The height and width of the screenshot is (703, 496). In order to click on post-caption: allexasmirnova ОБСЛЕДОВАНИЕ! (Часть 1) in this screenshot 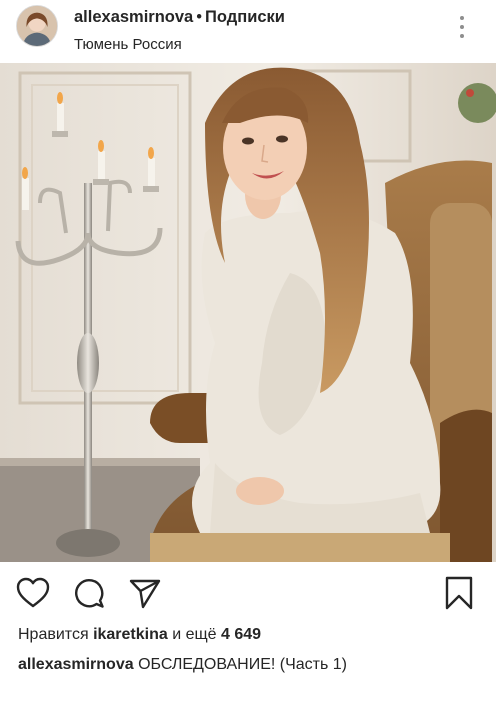, I will do `click(182, 665)`.